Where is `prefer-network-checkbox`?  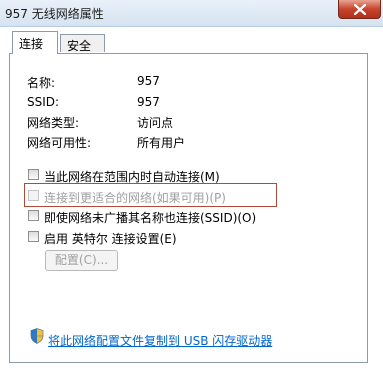
prefer-network-checkbox is located at coordinates (33, 195).